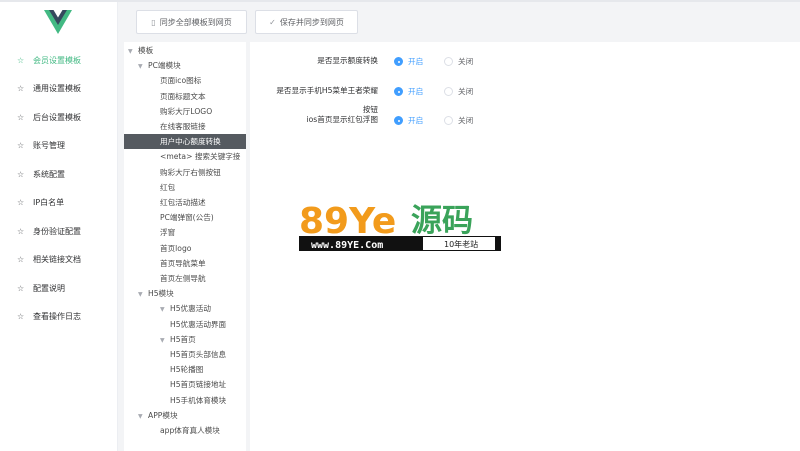 This screenshot has width=800, height=451. I want to click on save-sync-label: 保存并同步到网页, so click(311, 22).